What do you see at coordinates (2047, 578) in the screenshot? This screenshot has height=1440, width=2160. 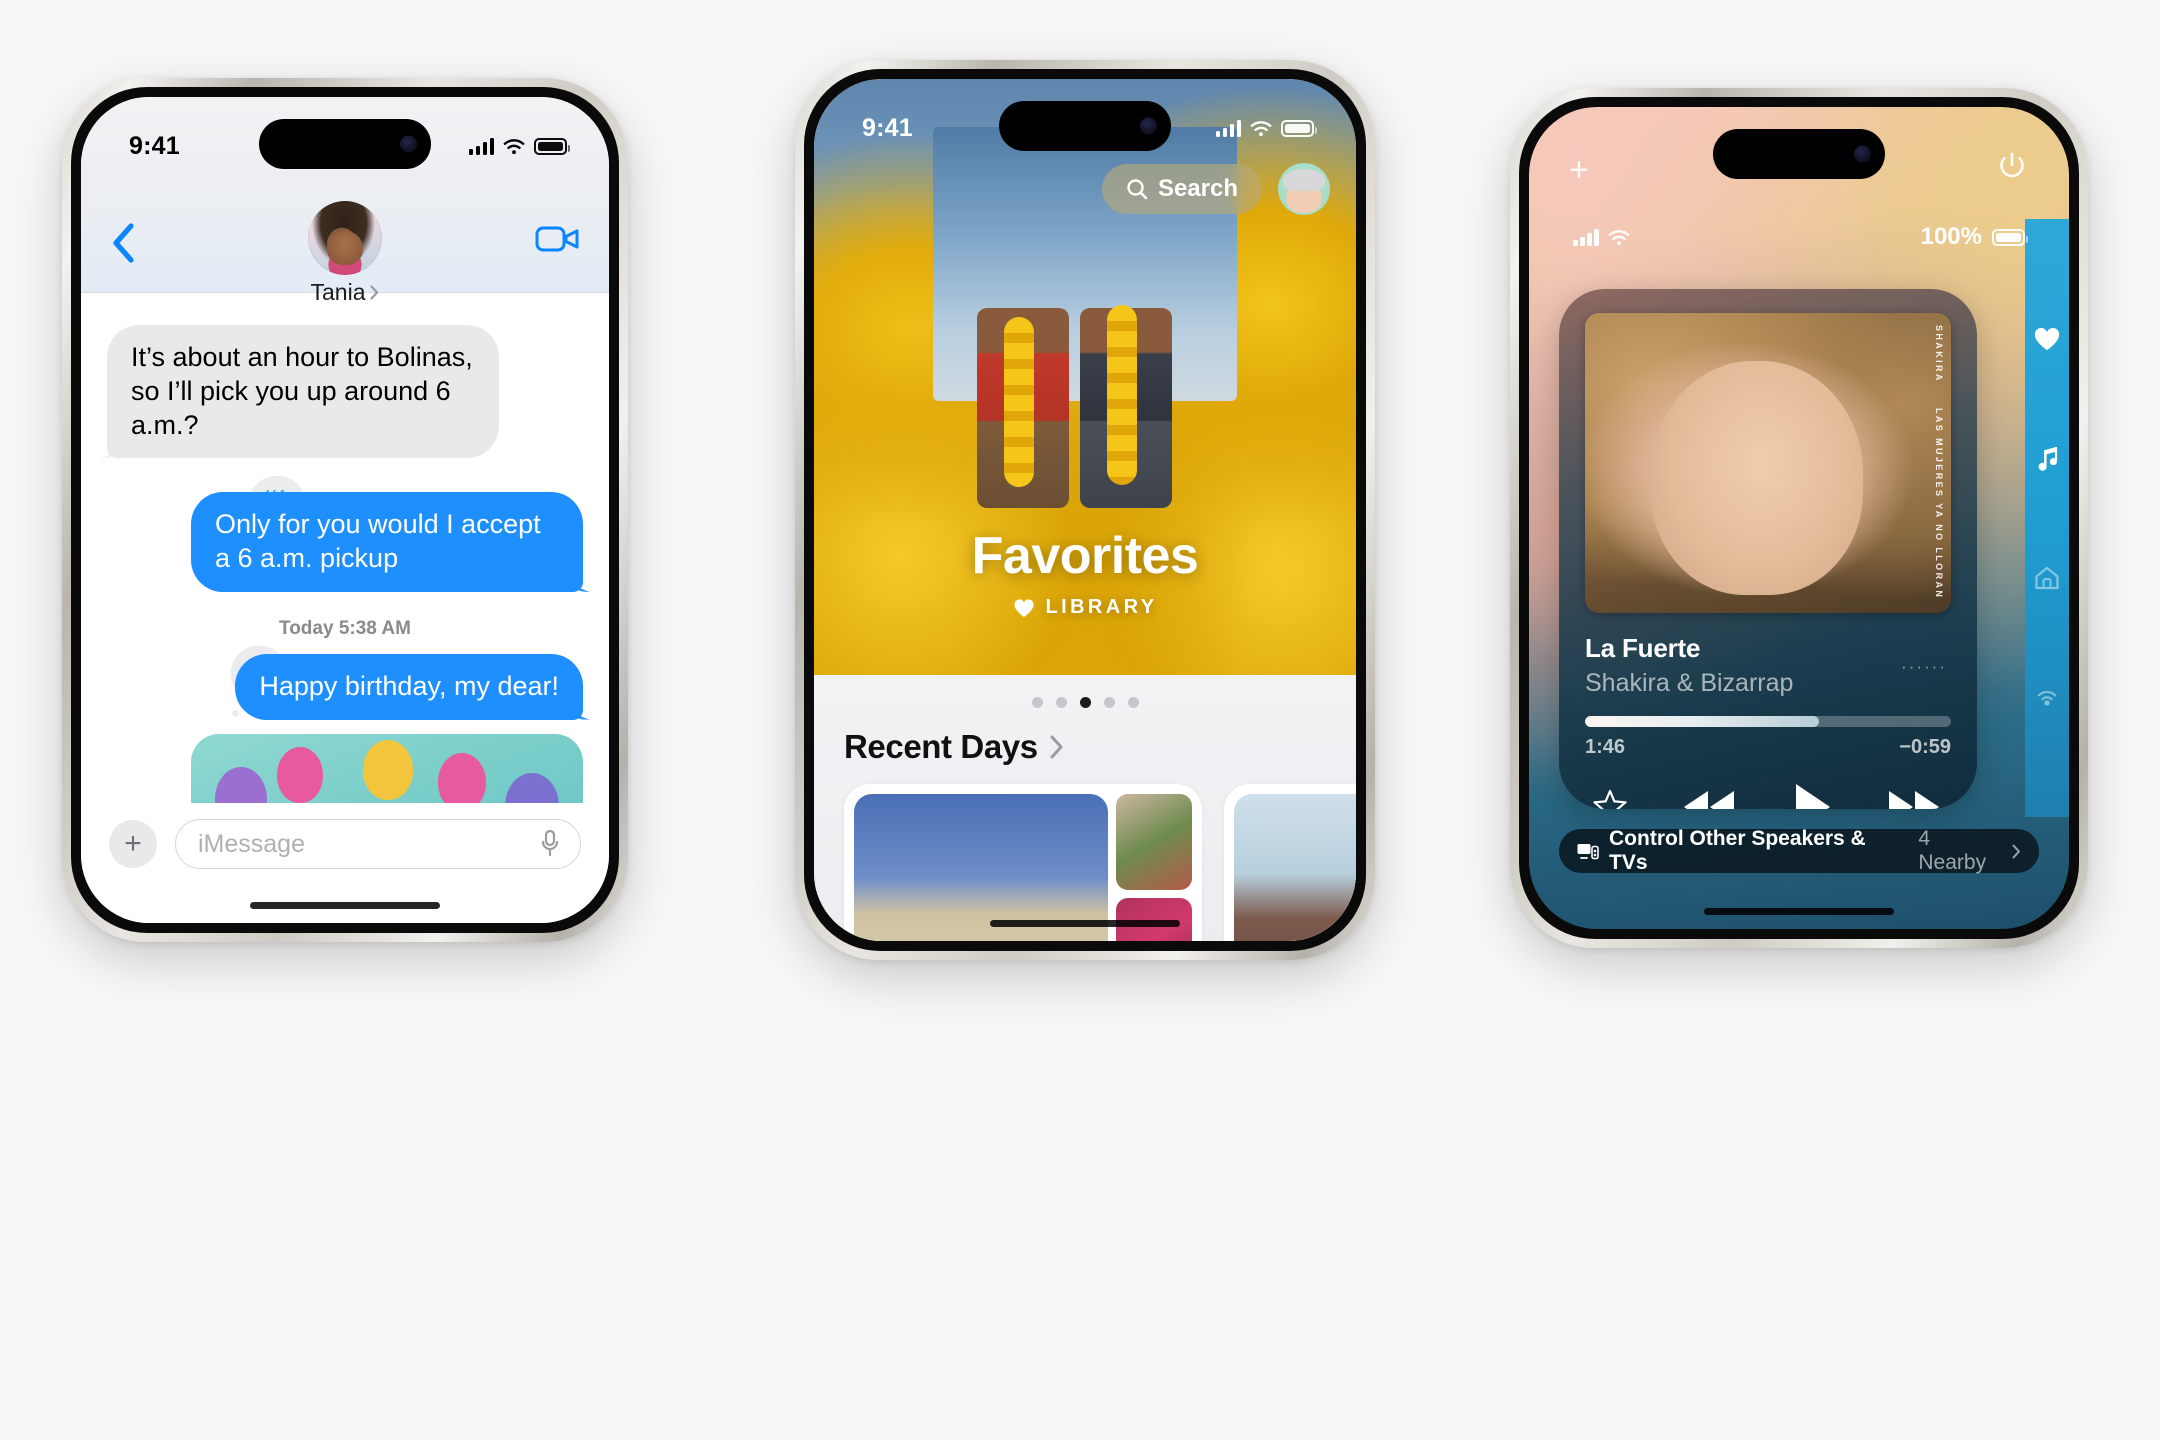 I see `home-icon` at bounding box center [2047, 578].